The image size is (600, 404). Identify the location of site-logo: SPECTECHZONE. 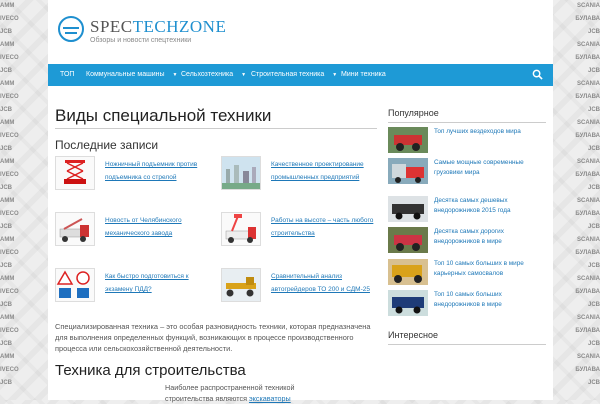
(158, 27).